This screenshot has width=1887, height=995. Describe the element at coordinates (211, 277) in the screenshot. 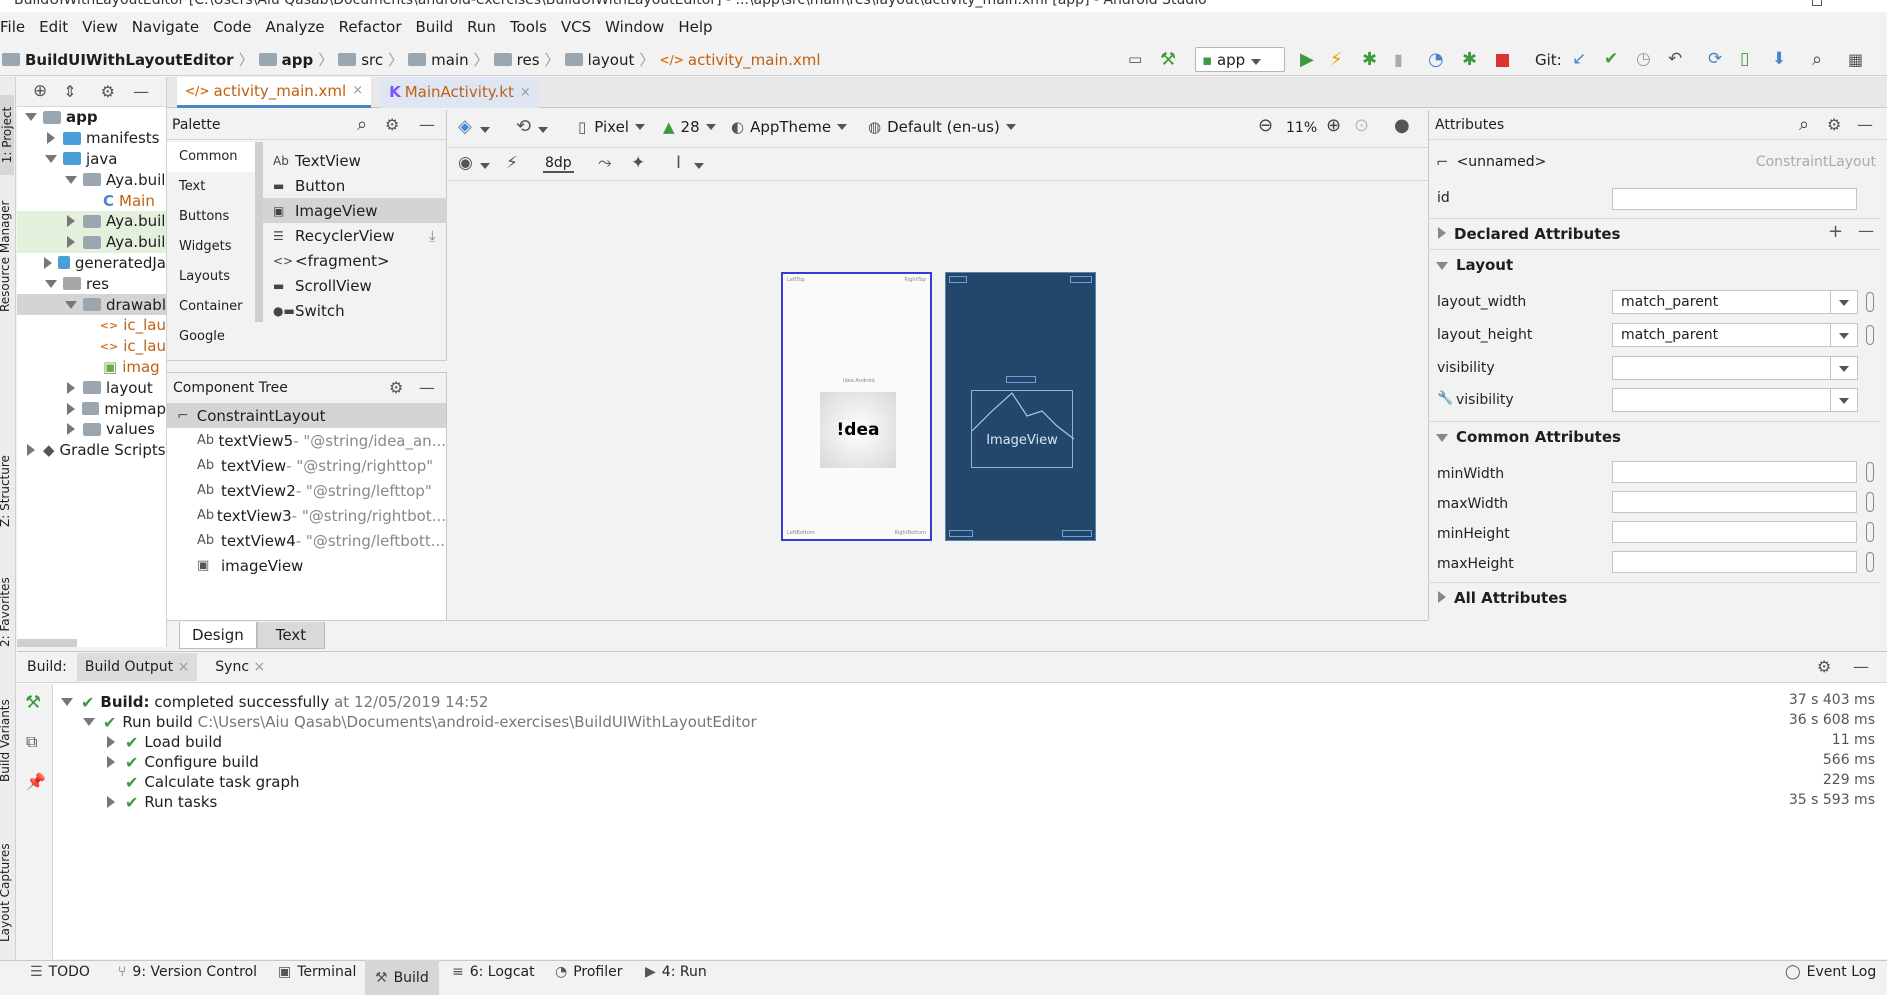

I see `palette-category-layouts: Layouts` at that location.